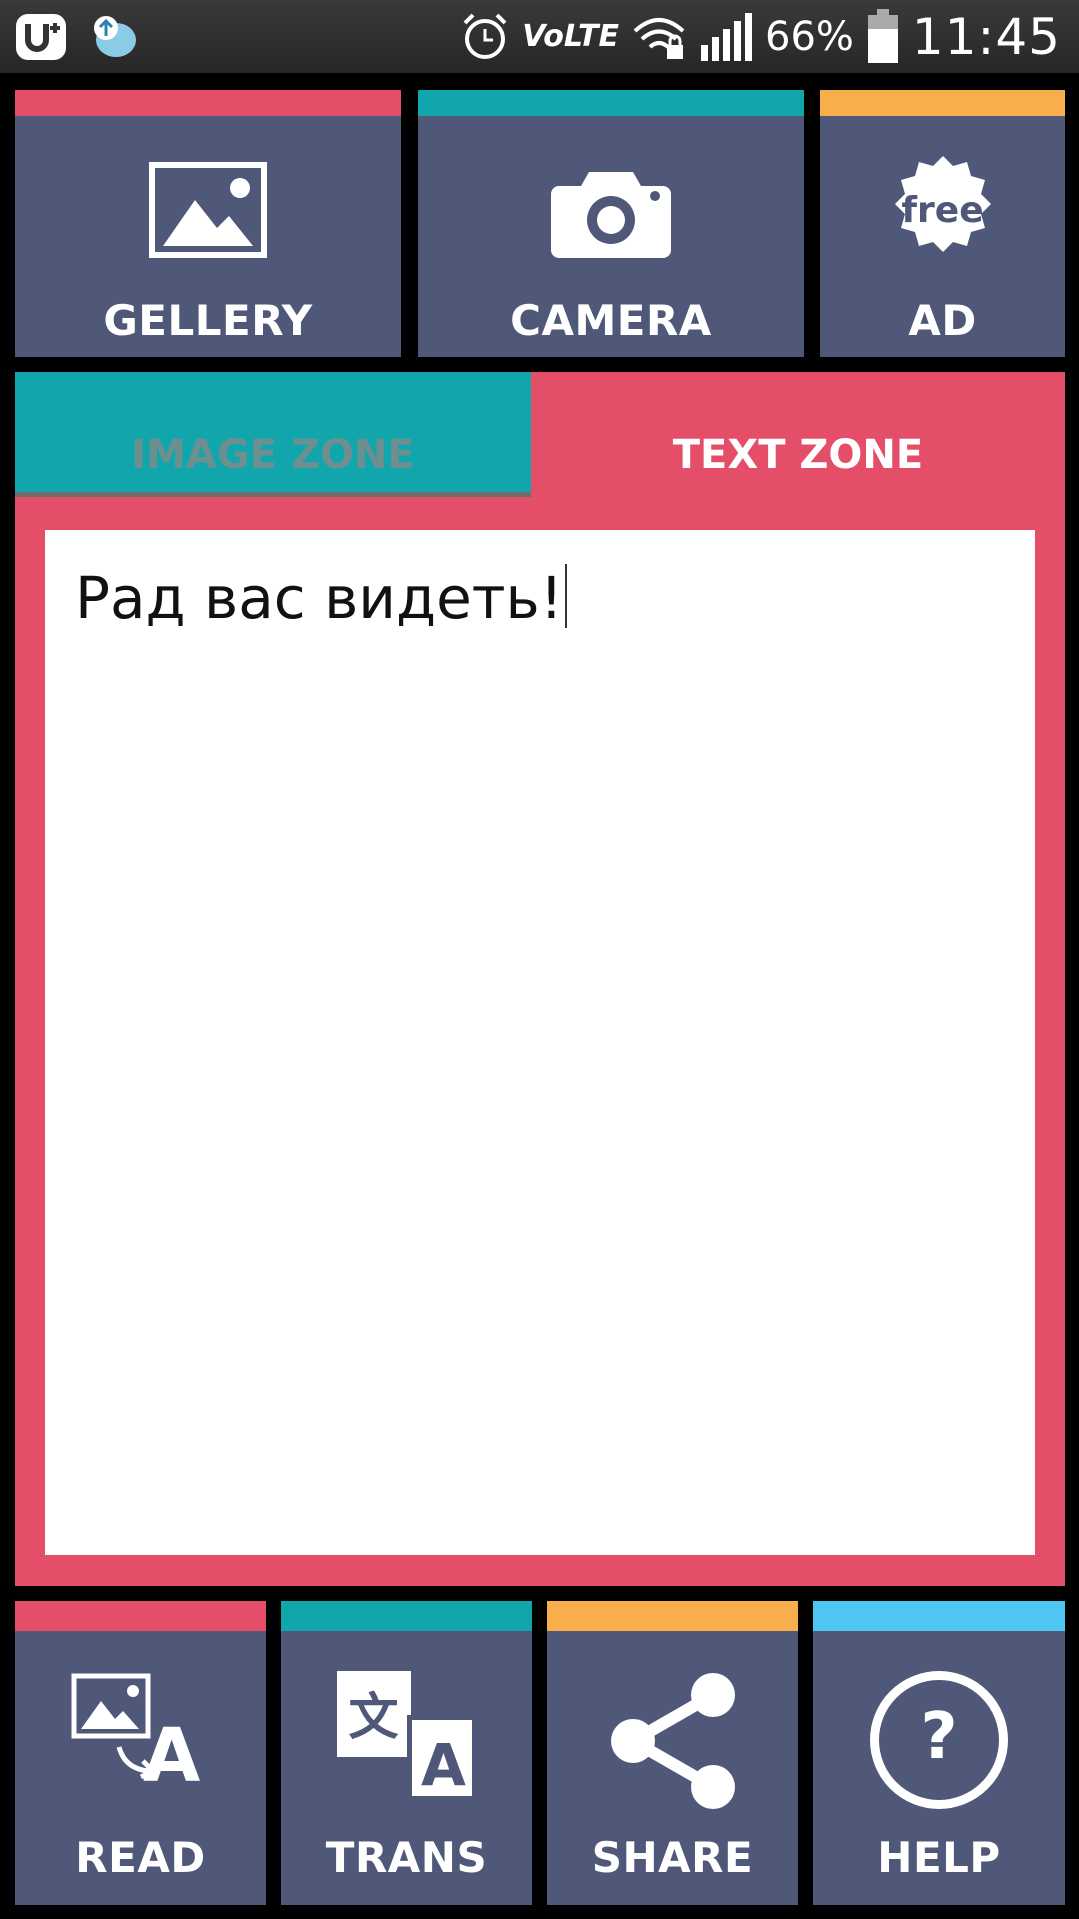  What do you see at coordinates (443, 1765) in the screenshot?
I see `translate-target-letter: A` at bounding box center [443, 1765].